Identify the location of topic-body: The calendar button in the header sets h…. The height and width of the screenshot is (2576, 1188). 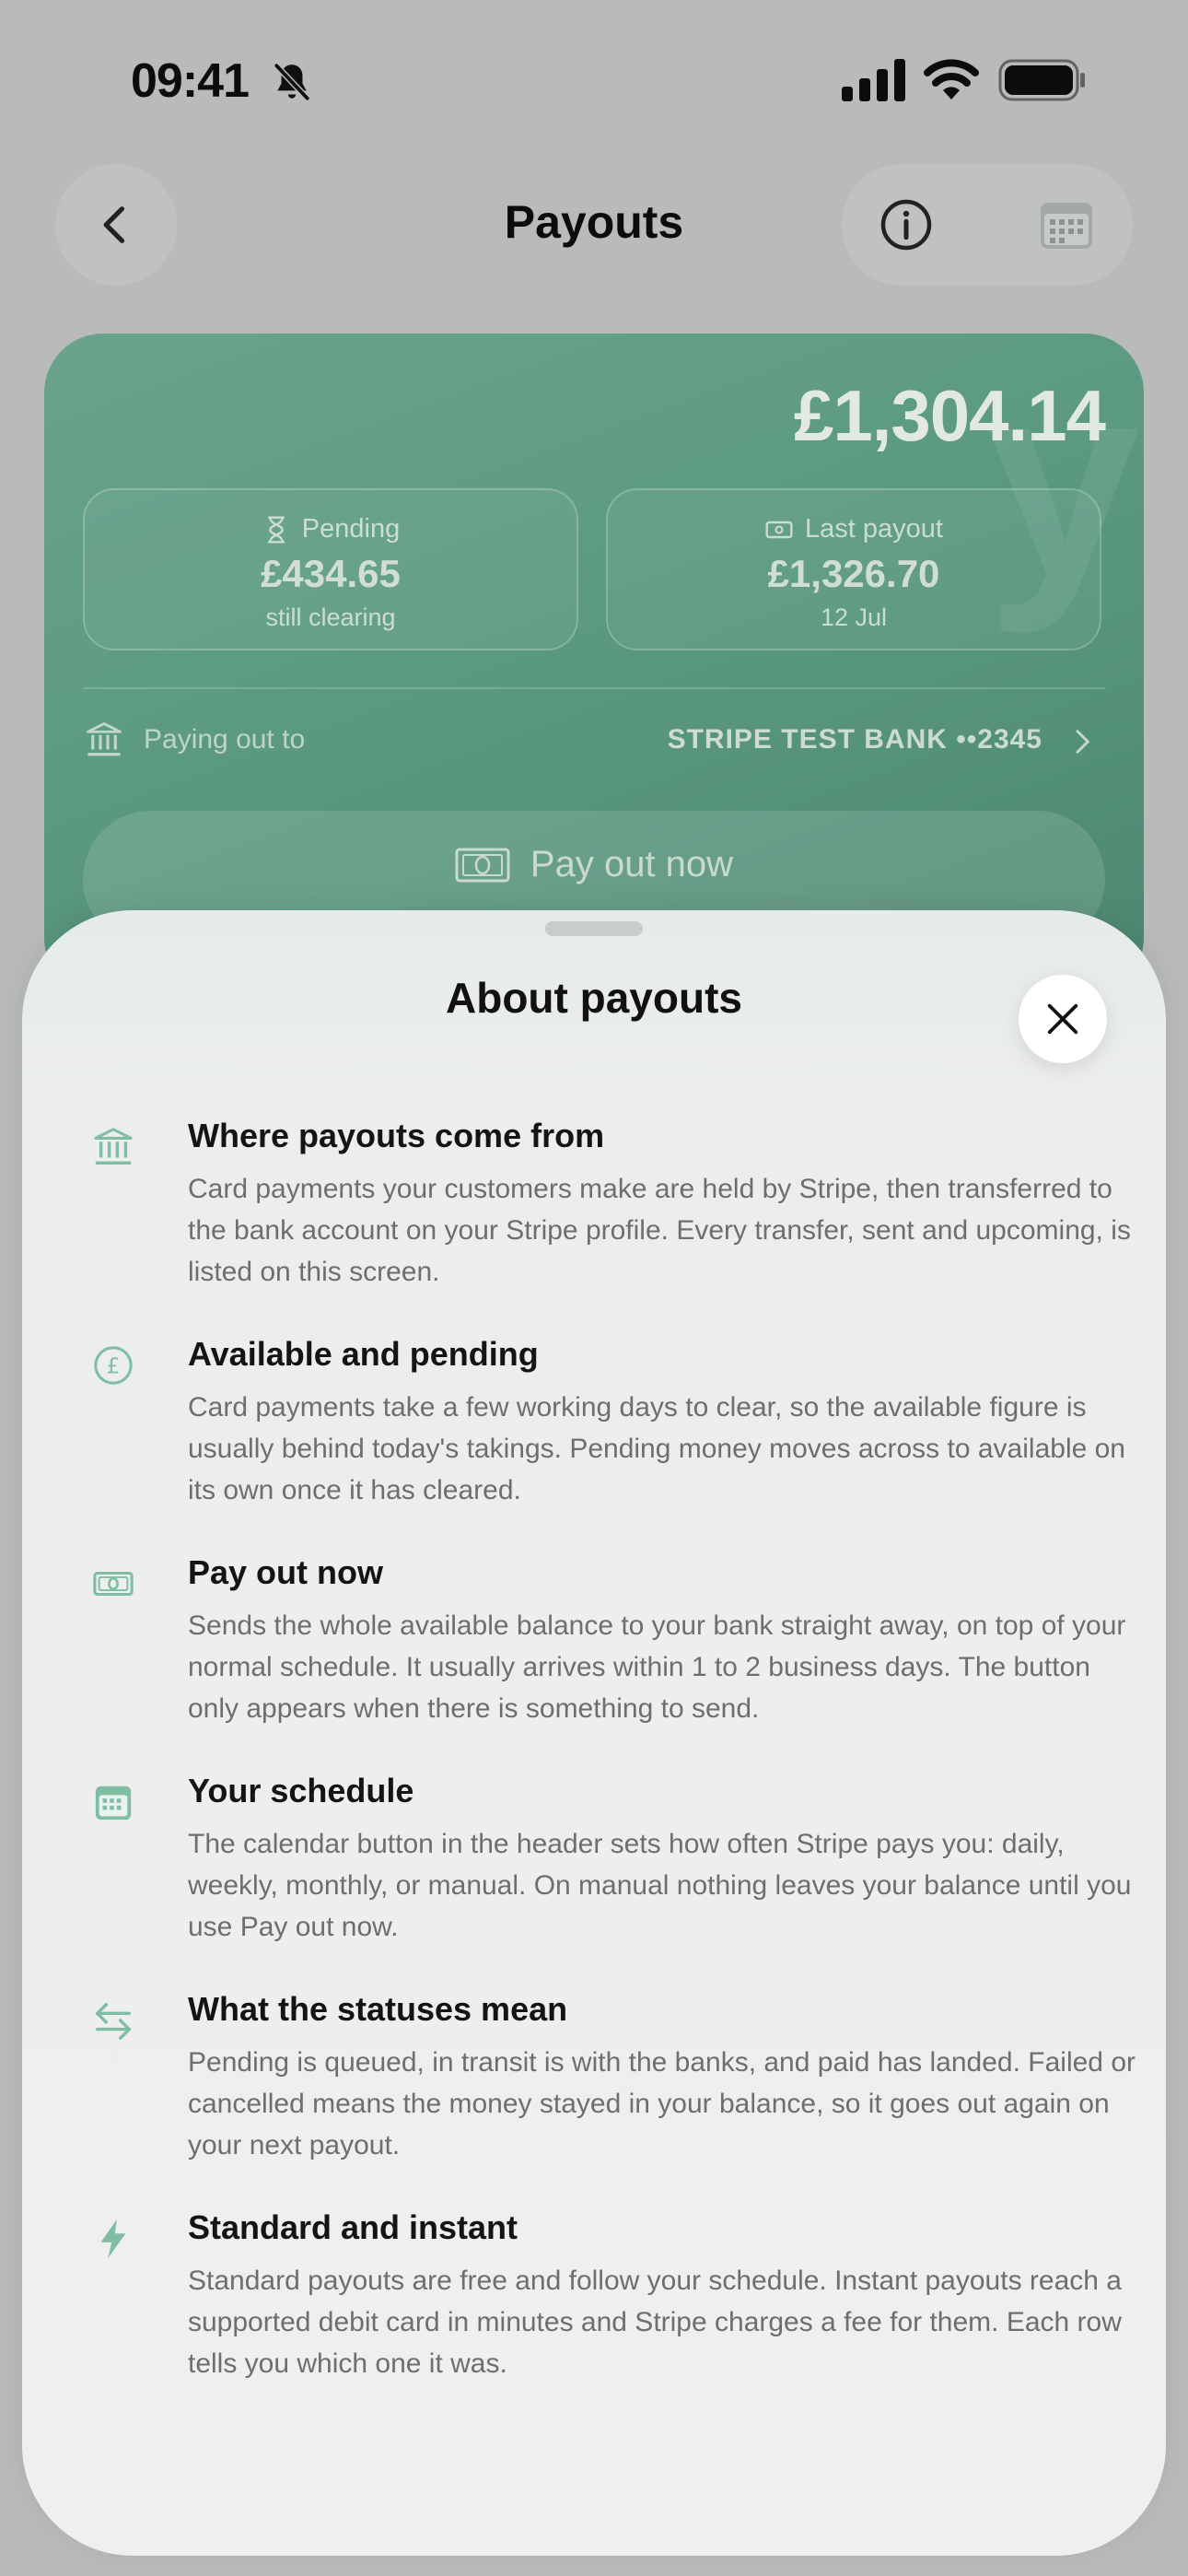
(660, 1885).